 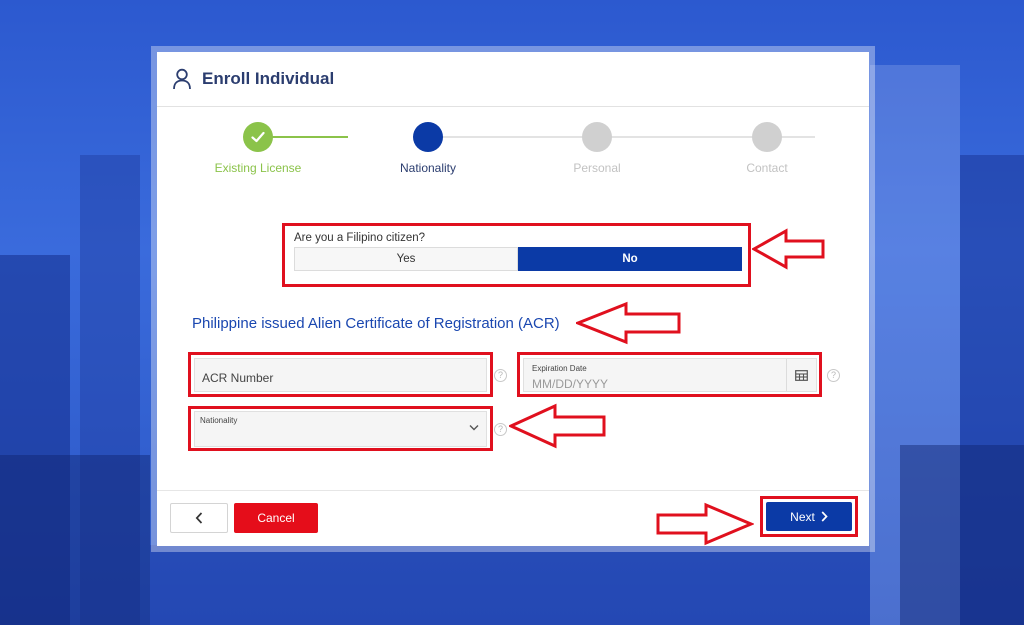 I want to click on annotation-box-expiration, so click(x=669, y=374).